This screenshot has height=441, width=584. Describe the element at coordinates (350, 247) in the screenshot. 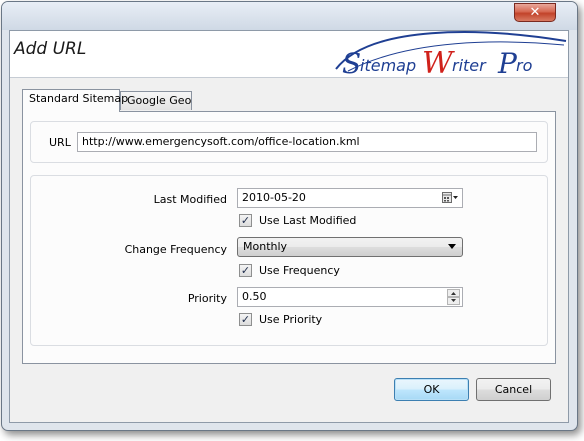

I see `change-frequency-select: Monthly` at that location.